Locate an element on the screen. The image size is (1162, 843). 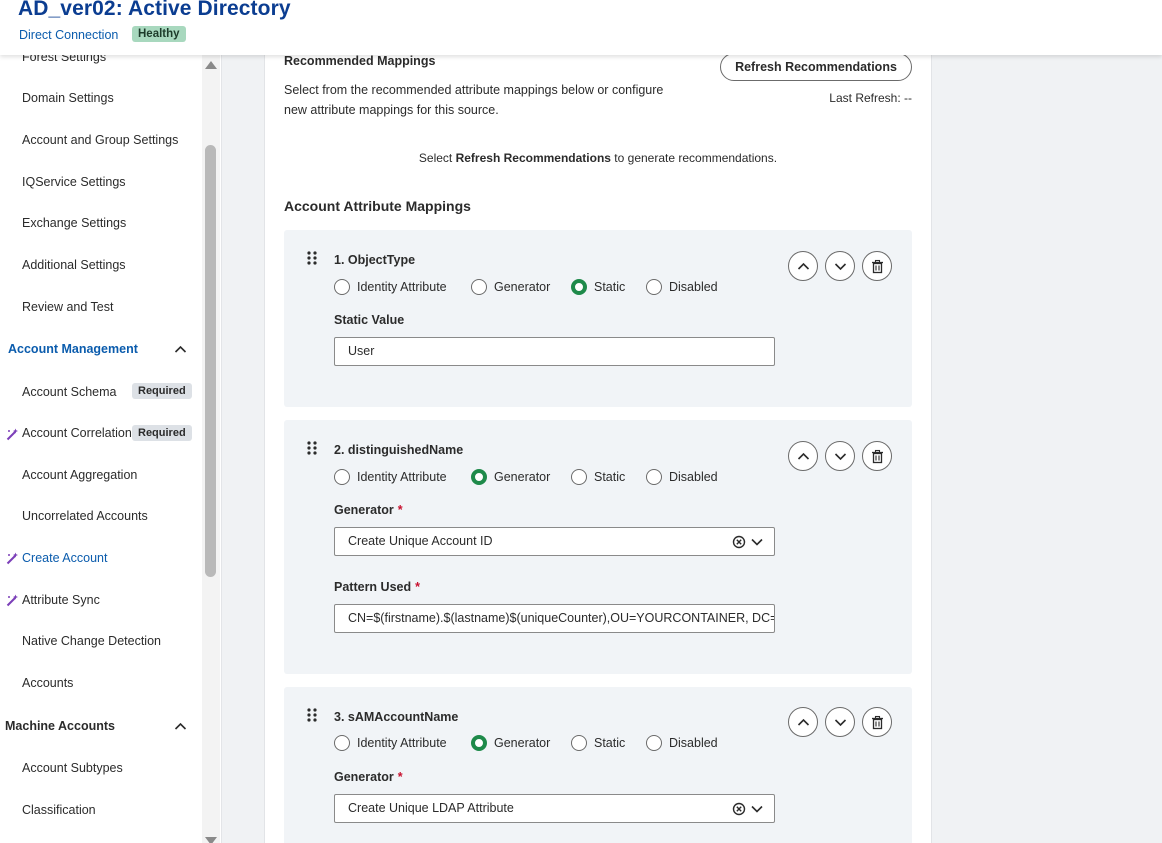
sidebar-section-account-management: Account Management is located at coordinates (73, 349).